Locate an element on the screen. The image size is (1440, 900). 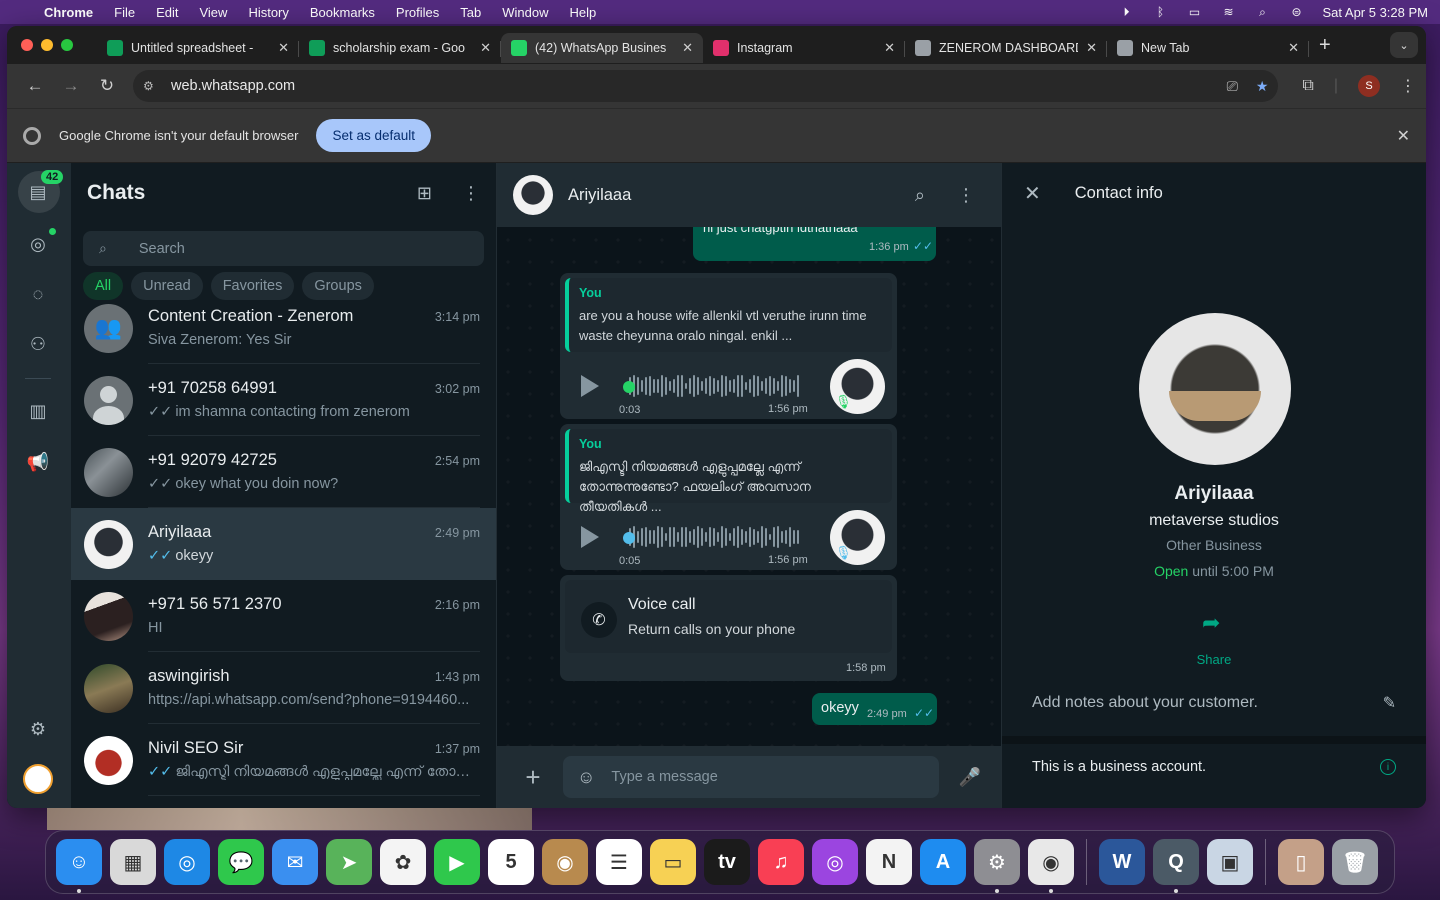
tab-search-chevron-icon: ⌄ is located at coordinates (1404, 45).